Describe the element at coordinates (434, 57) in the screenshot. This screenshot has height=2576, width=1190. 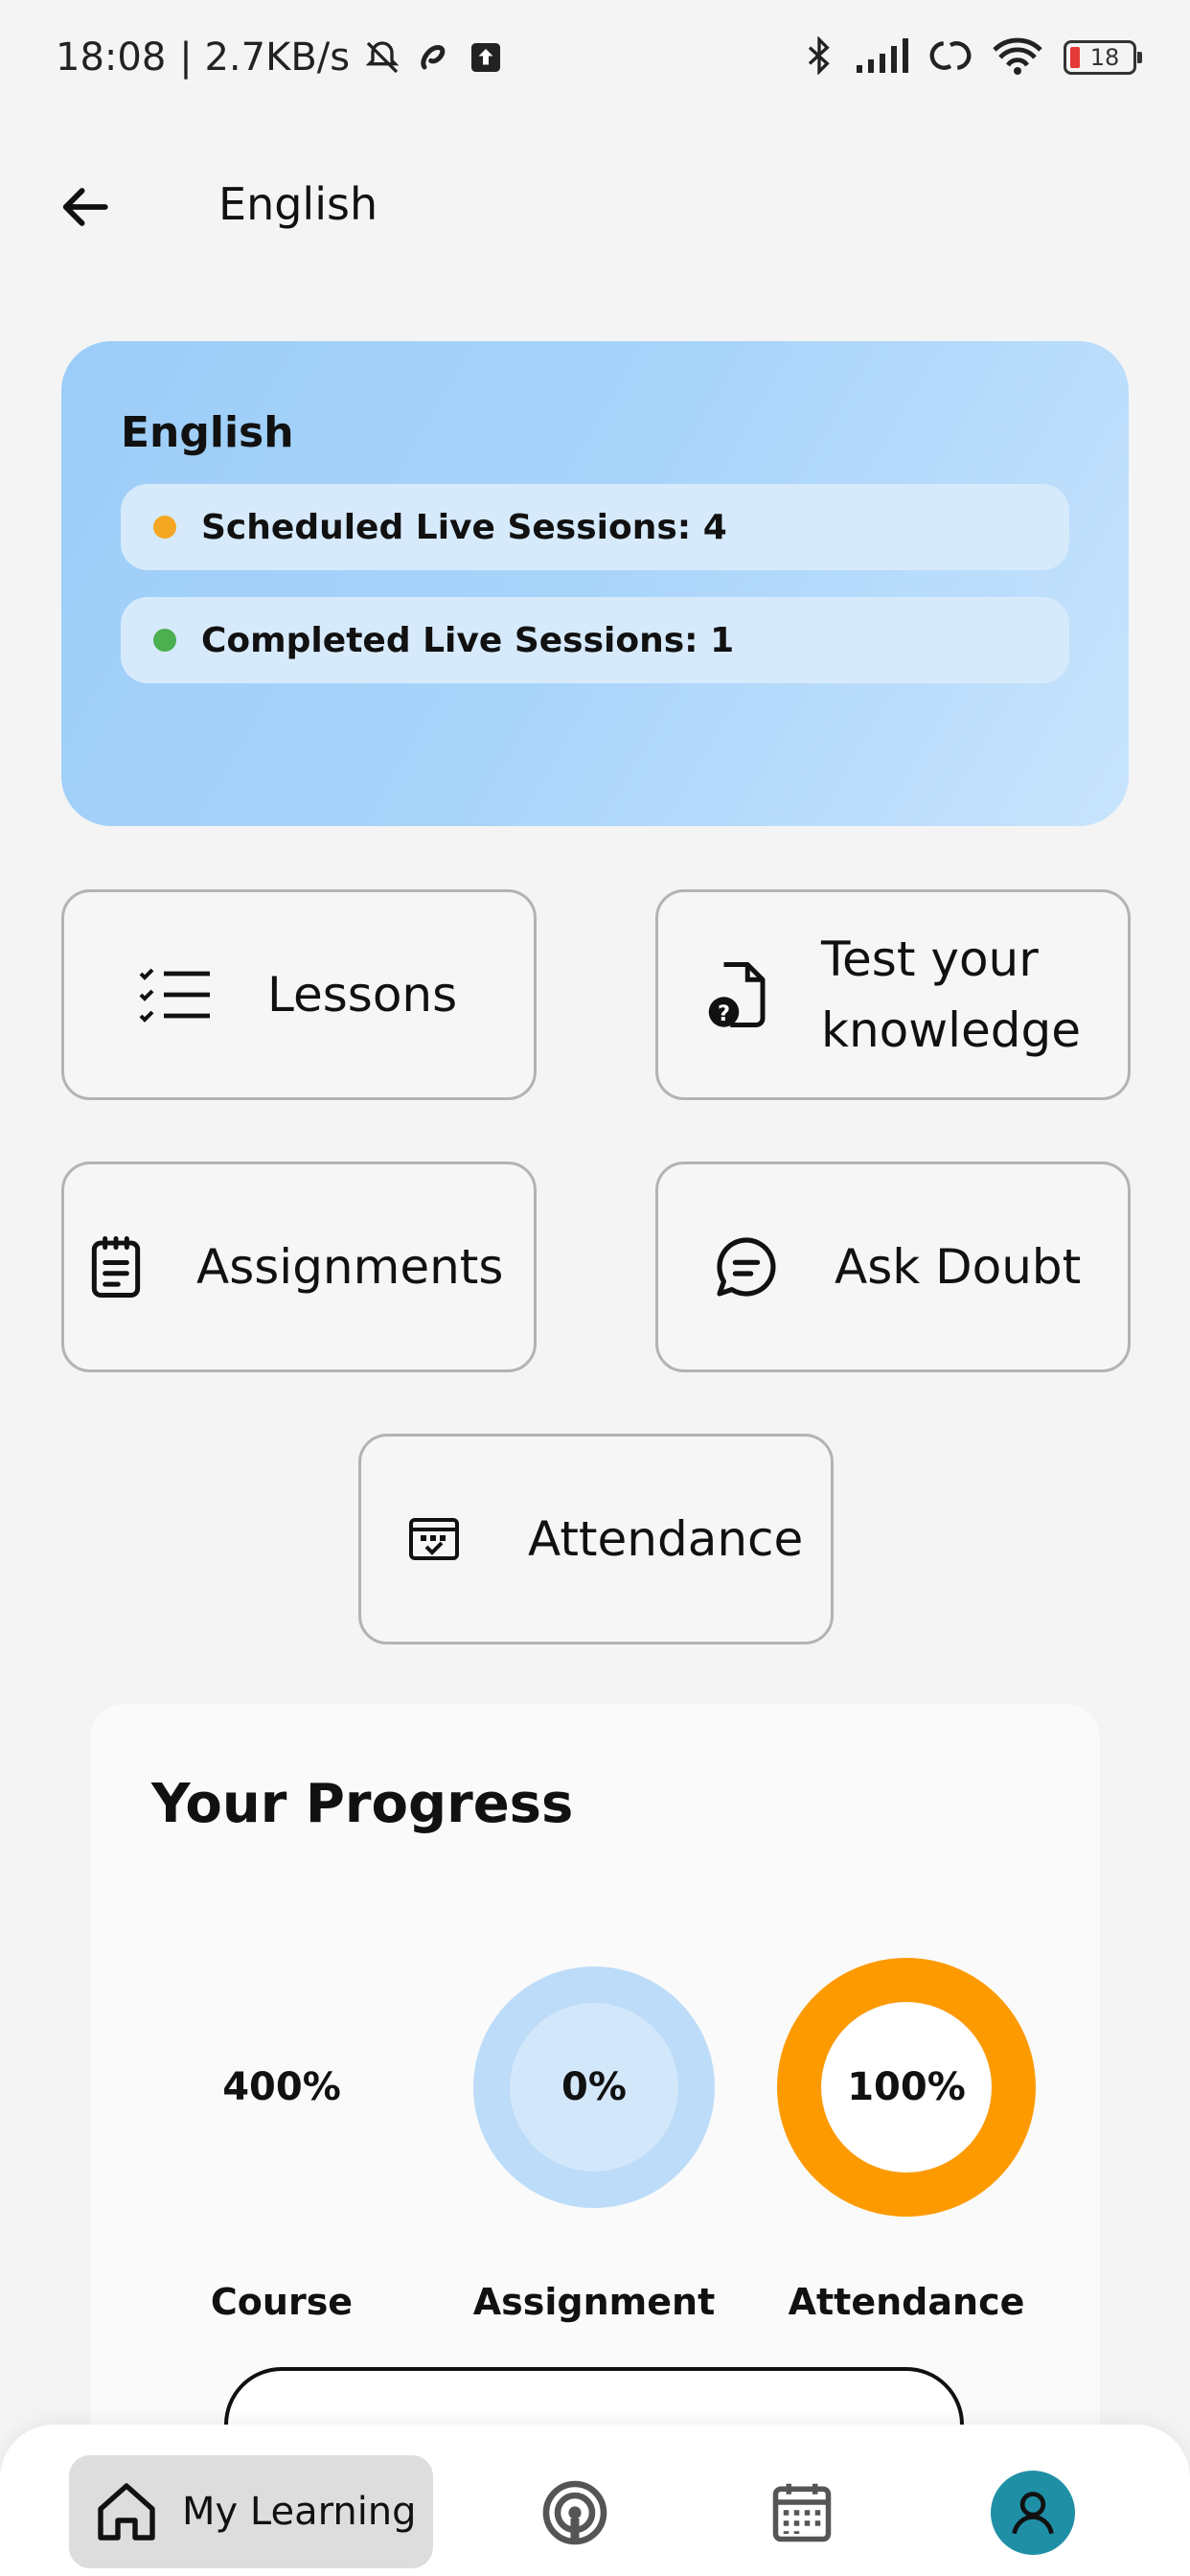
I see `airtel-icon` at that location.